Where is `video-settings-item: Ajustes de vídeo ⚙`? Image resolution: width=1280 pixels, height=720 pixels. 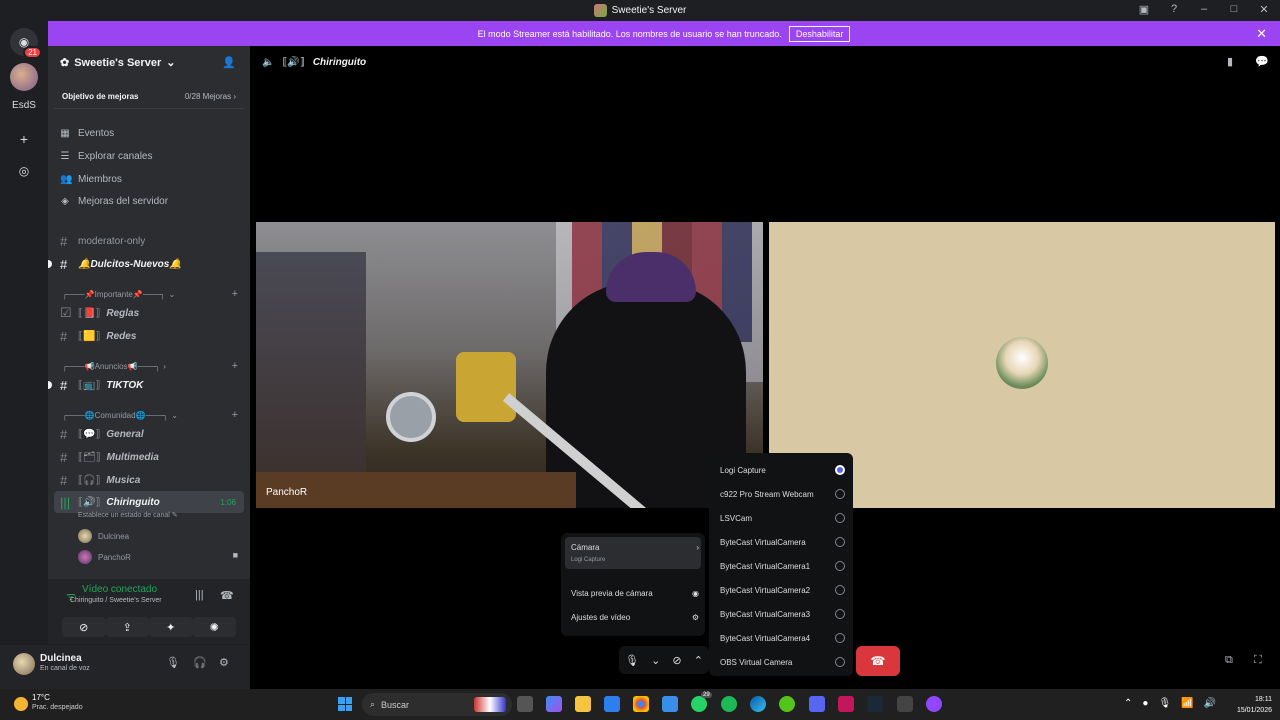 video-settings-item: Ajustes de vídeo ⚙ is located at coordinates (635, 617).